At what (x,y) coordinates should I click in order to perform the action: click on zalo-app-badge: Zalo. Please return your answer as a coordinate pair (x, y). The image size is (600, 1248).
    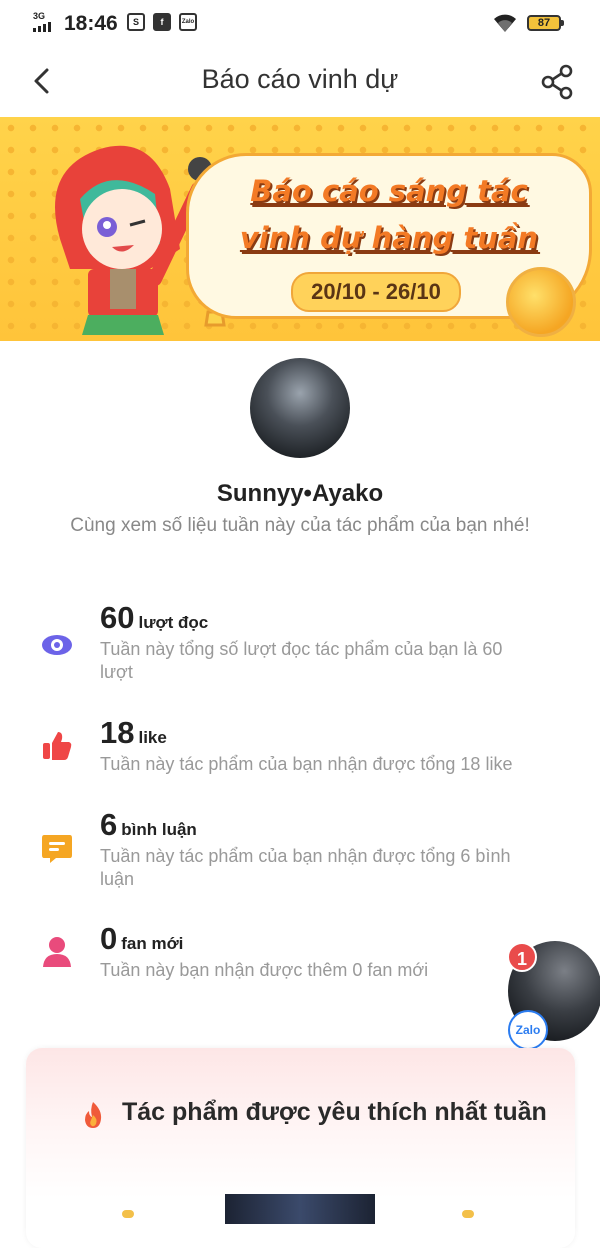
    Looking at the image, I should click on (528, 1030).